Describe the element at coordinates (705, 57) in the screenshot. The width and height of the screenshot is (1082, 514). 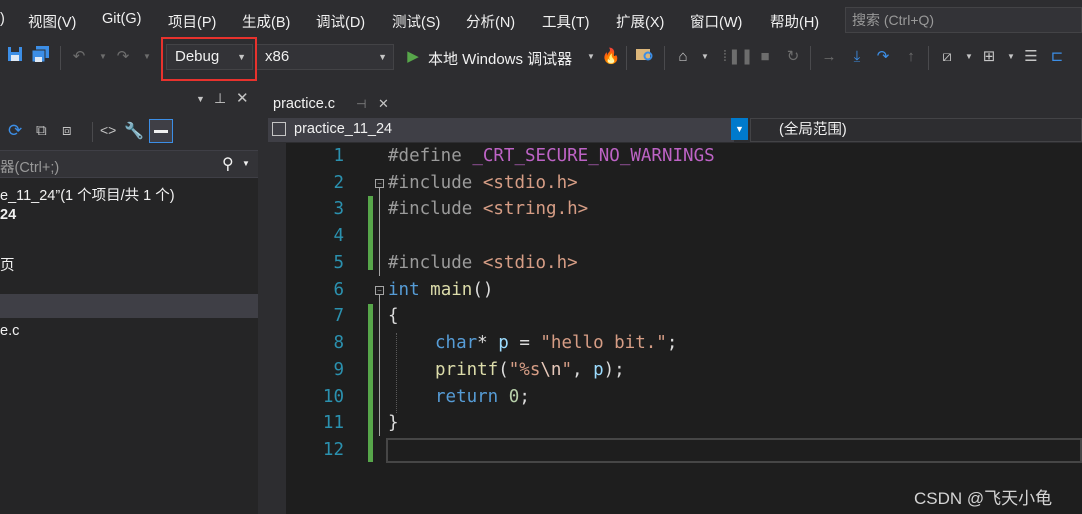
I see `browser-dropdown-icon: ▼` at that location.